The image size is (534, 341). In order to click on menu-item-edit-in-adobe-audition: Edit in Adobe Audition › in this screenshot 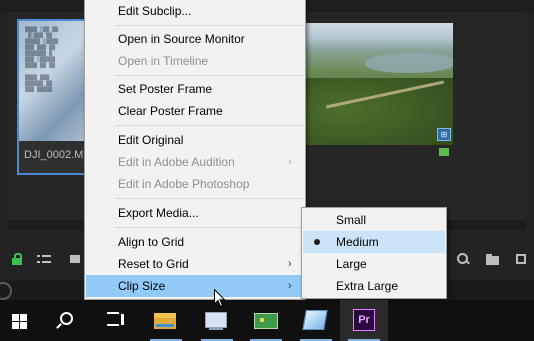, I will do `click(195, 162)`.